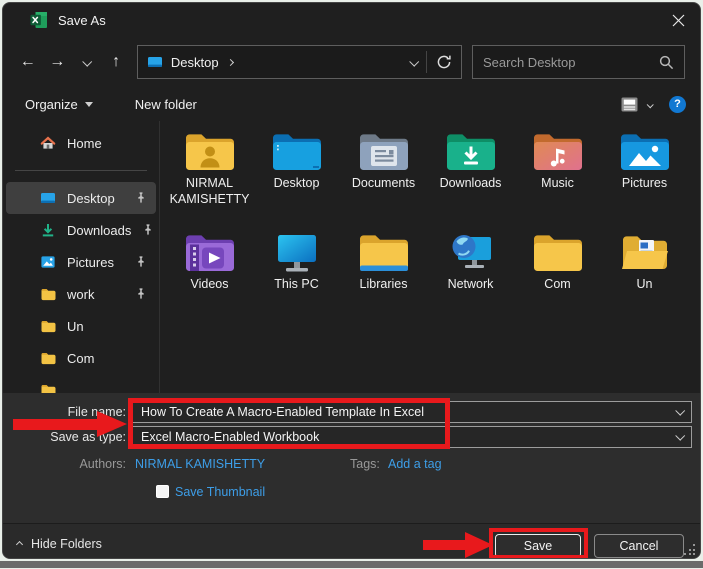  What do you see at coordinates (415, 464) in the screenshot?
I see `add-tag-link: Add a tag` at bounding box center [415, 464].